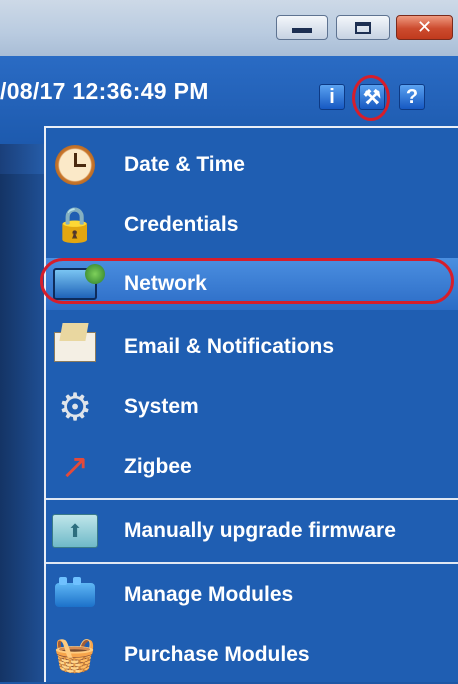 The width and height of the screenshot is (458, 684). Describe the element at coordinates (184, 164) in the screenshot. I see `menu-item-label: Date & Time` at that location.